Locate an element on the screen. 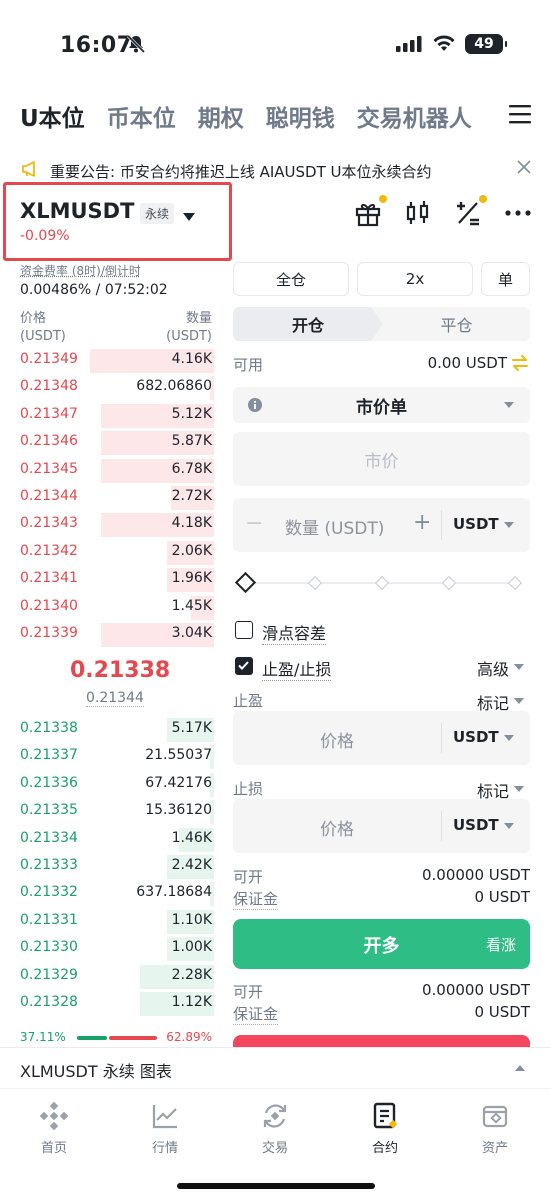  bid-quantity: 21.55037 is located at coordinates (178, 755).